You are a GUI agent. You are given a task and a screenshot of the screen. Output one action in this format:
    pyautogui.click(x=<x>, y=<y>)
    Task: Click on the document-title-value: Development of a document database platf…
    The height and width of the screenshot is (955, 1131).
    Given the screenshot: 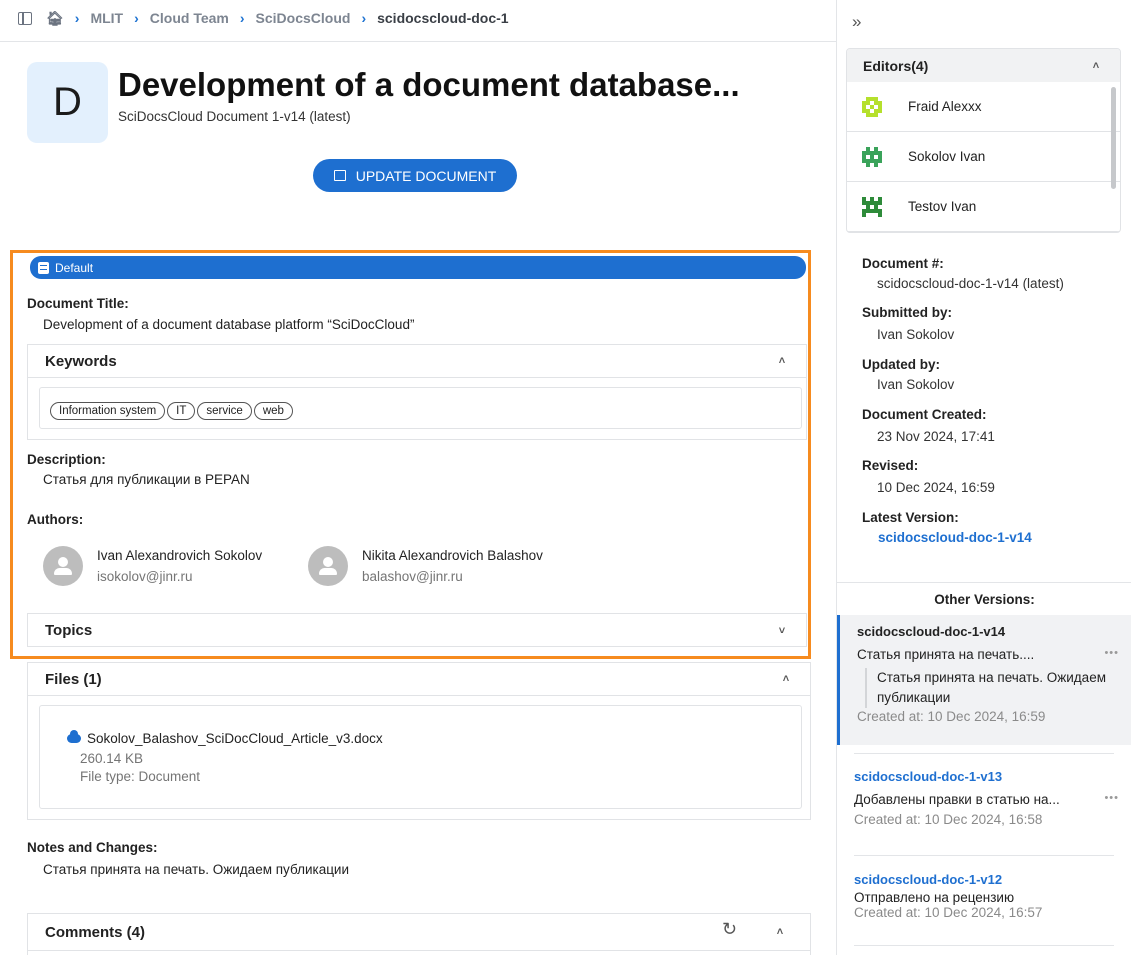 What is the action you would take?
    pyautogui.click(x=229, y=324)
    